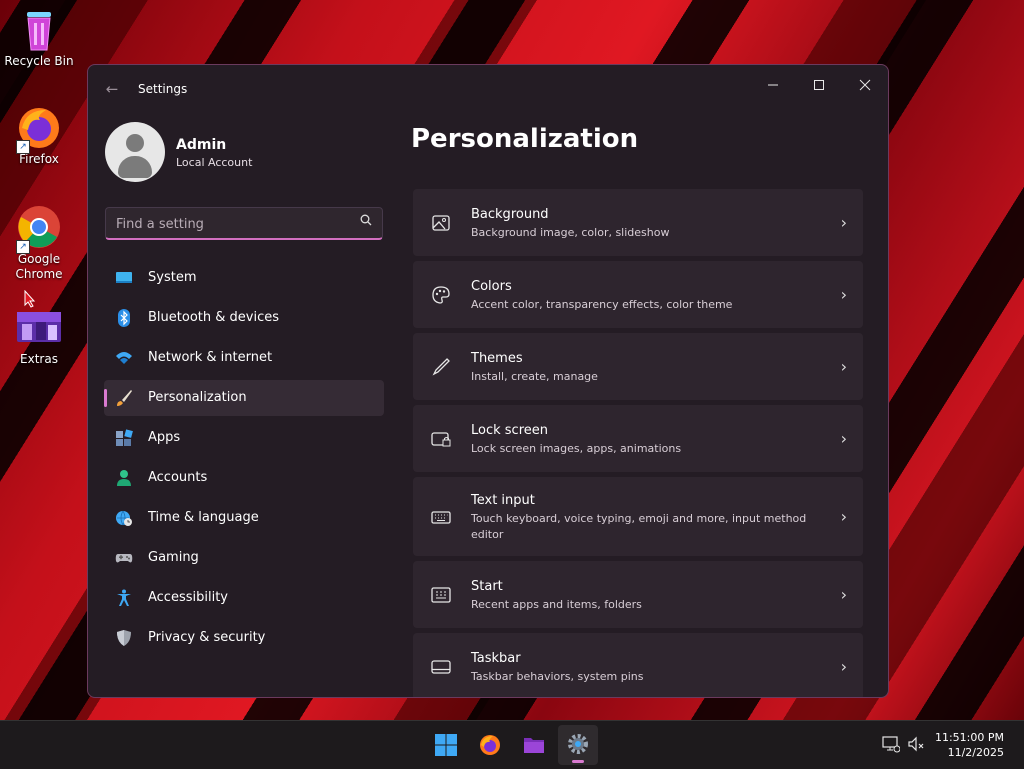 The height and width of the screenshot is (769, 1024). What do you see at coordinates (503, 500) in the screenshot?
I see `card-title: Text input` at bounding box center [503, 500].